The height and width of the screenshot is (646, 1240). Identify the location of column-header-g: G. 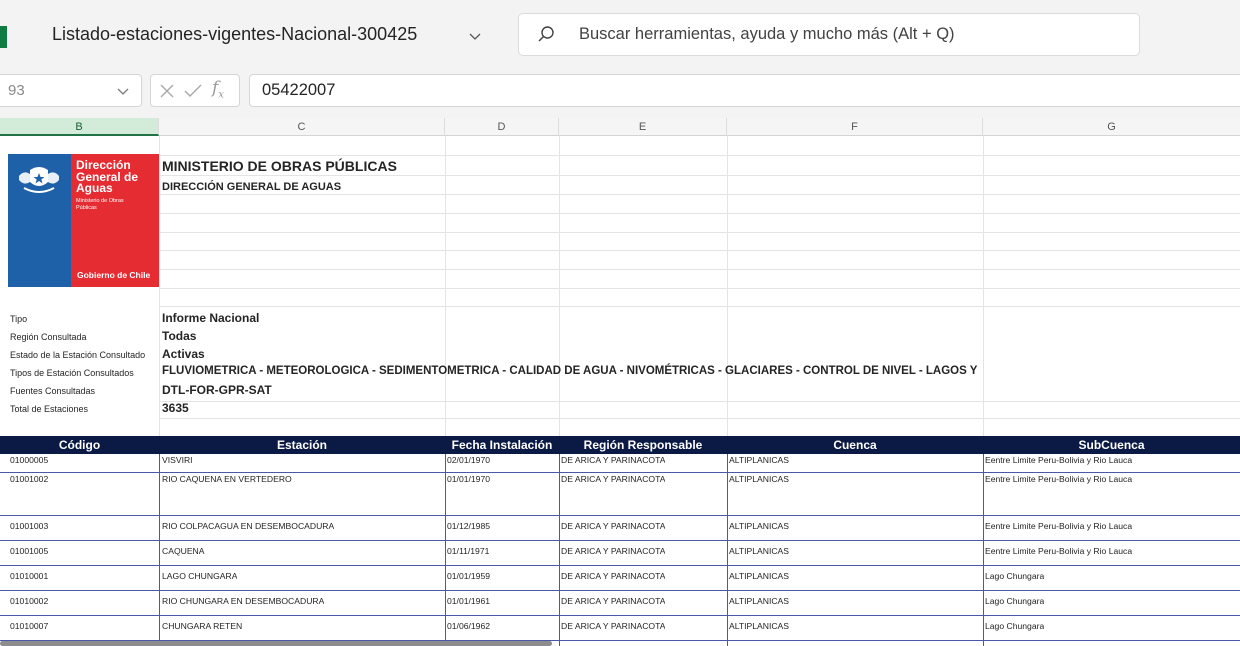
(1111, 127).